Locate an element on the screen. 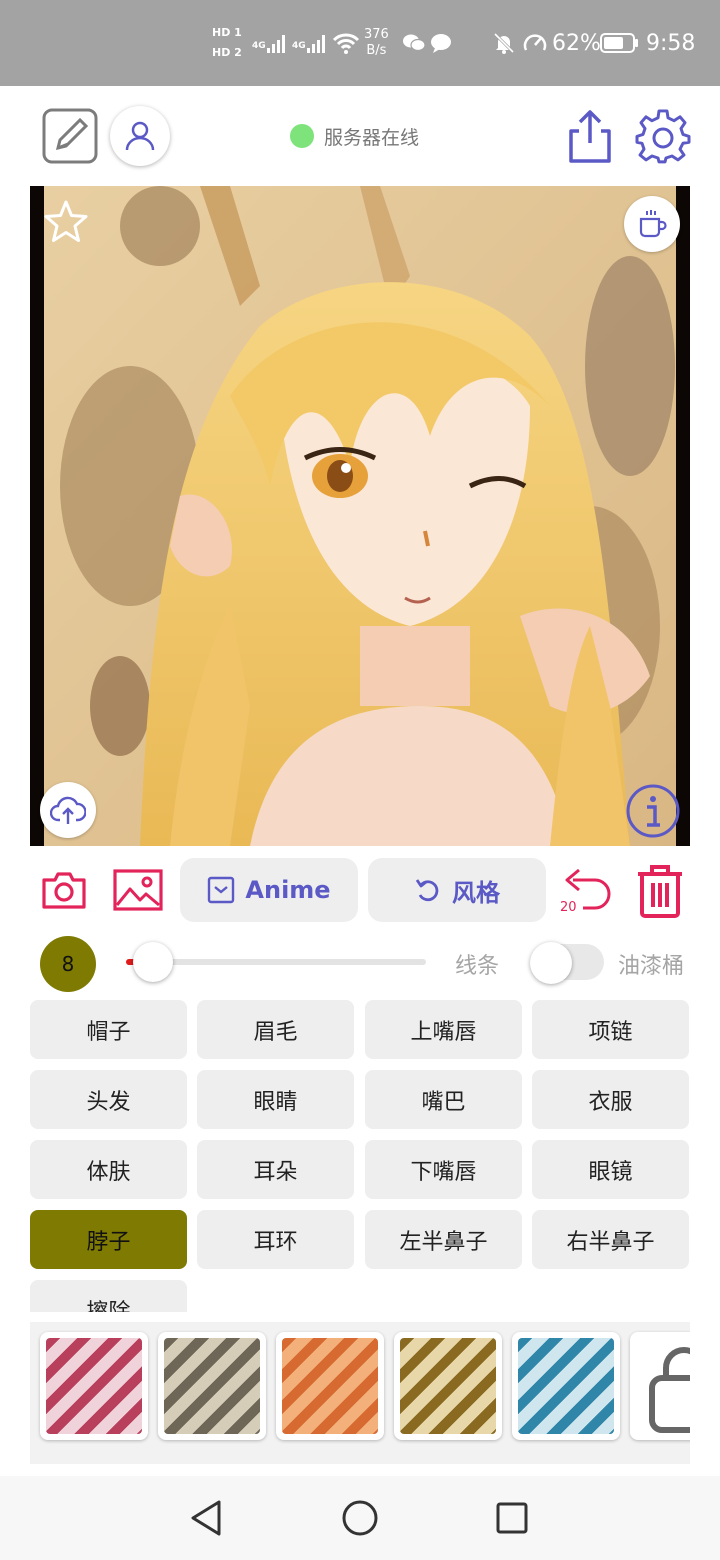 Image resolution: width=720 pixels, height=1560 pixels. settings-button is located at coordinates (663, 137).